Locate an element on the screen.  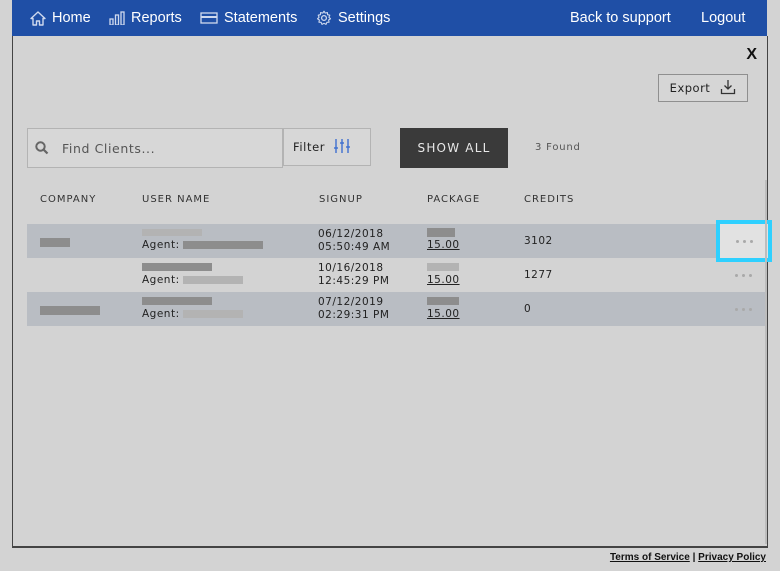
nav-statements-label: Statements is located at coordinates (261, 18).